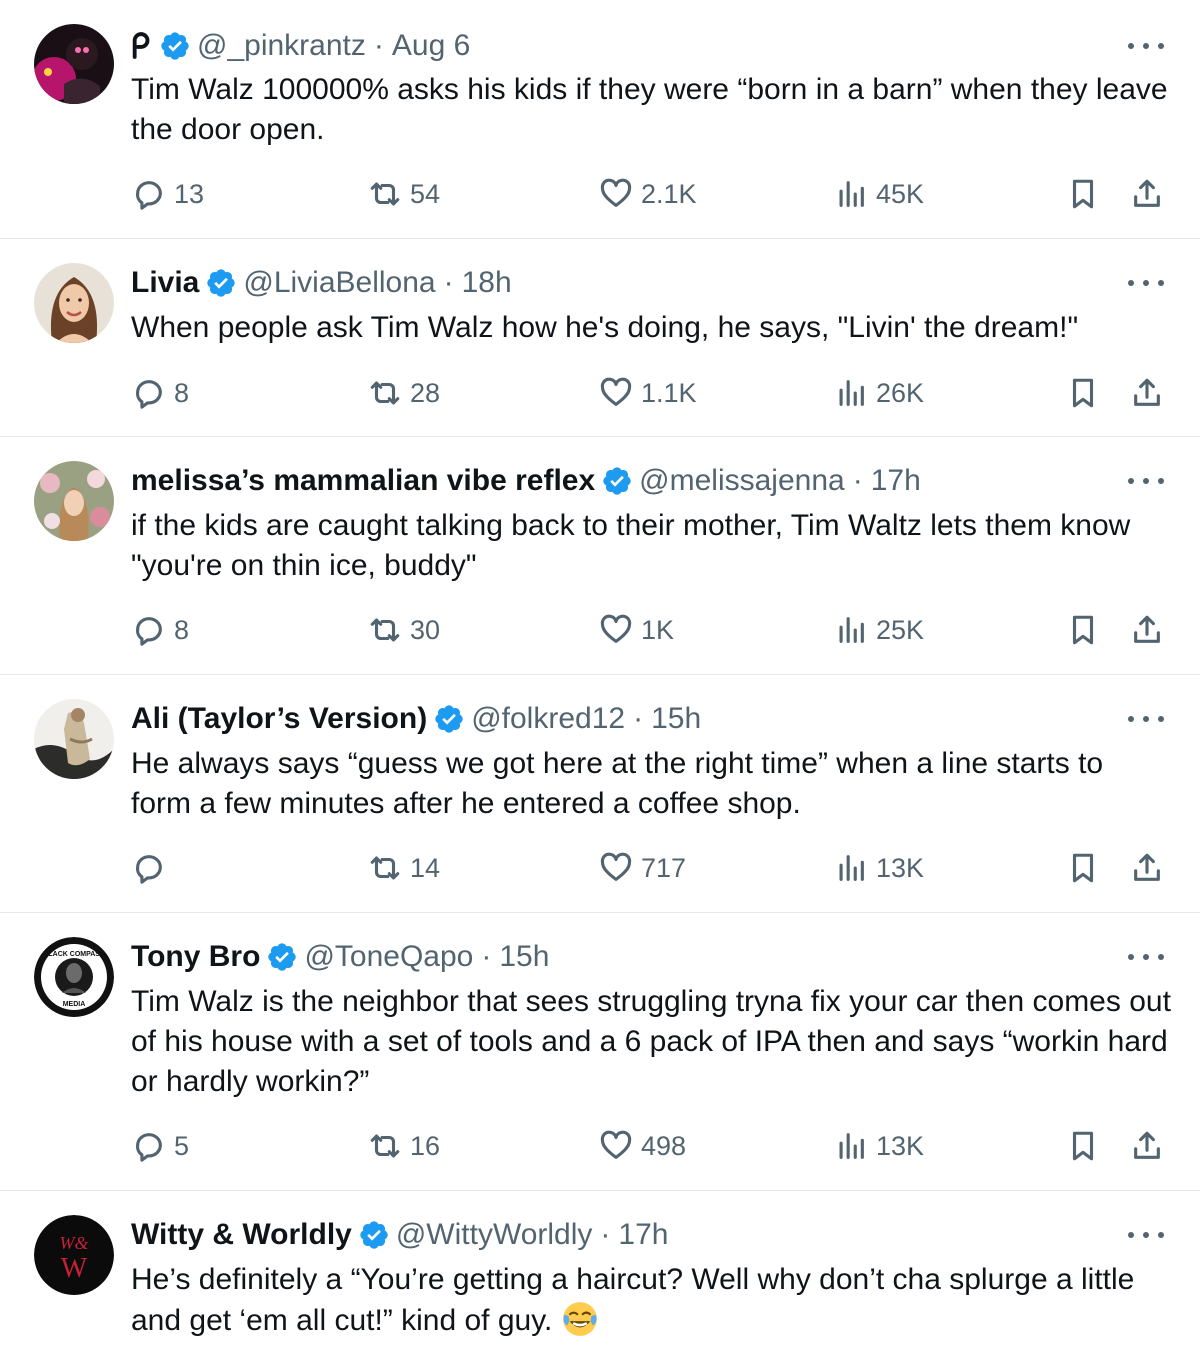 This screenshot has width=1200, height=1372. Describe the element at coordinates (425, 867) in the screenshot. I see `retweet-count: 14` at that location.